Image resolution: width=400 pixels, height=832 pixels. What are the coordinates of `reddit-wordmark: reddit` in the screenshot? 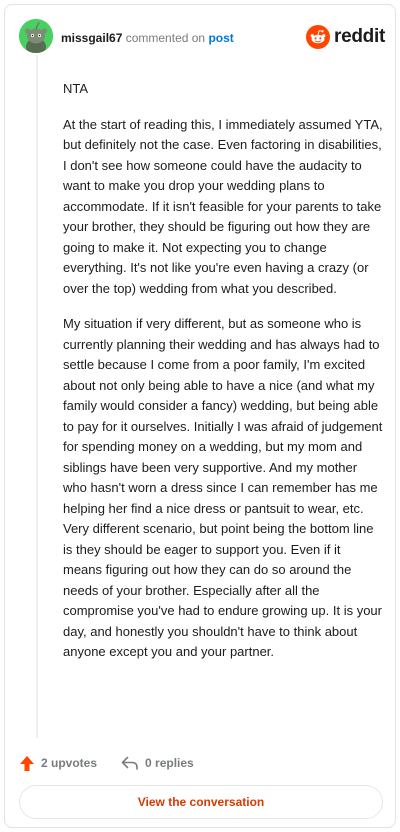 It's located at (359, 36).